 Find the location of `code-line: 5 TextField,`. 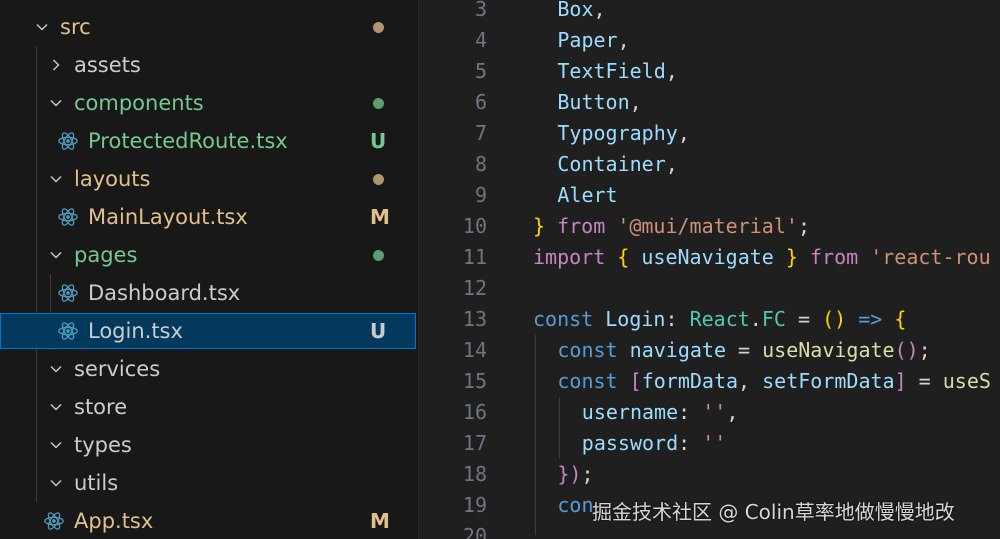

code-line: 5 TextField, is located at coordinates (709, 71).